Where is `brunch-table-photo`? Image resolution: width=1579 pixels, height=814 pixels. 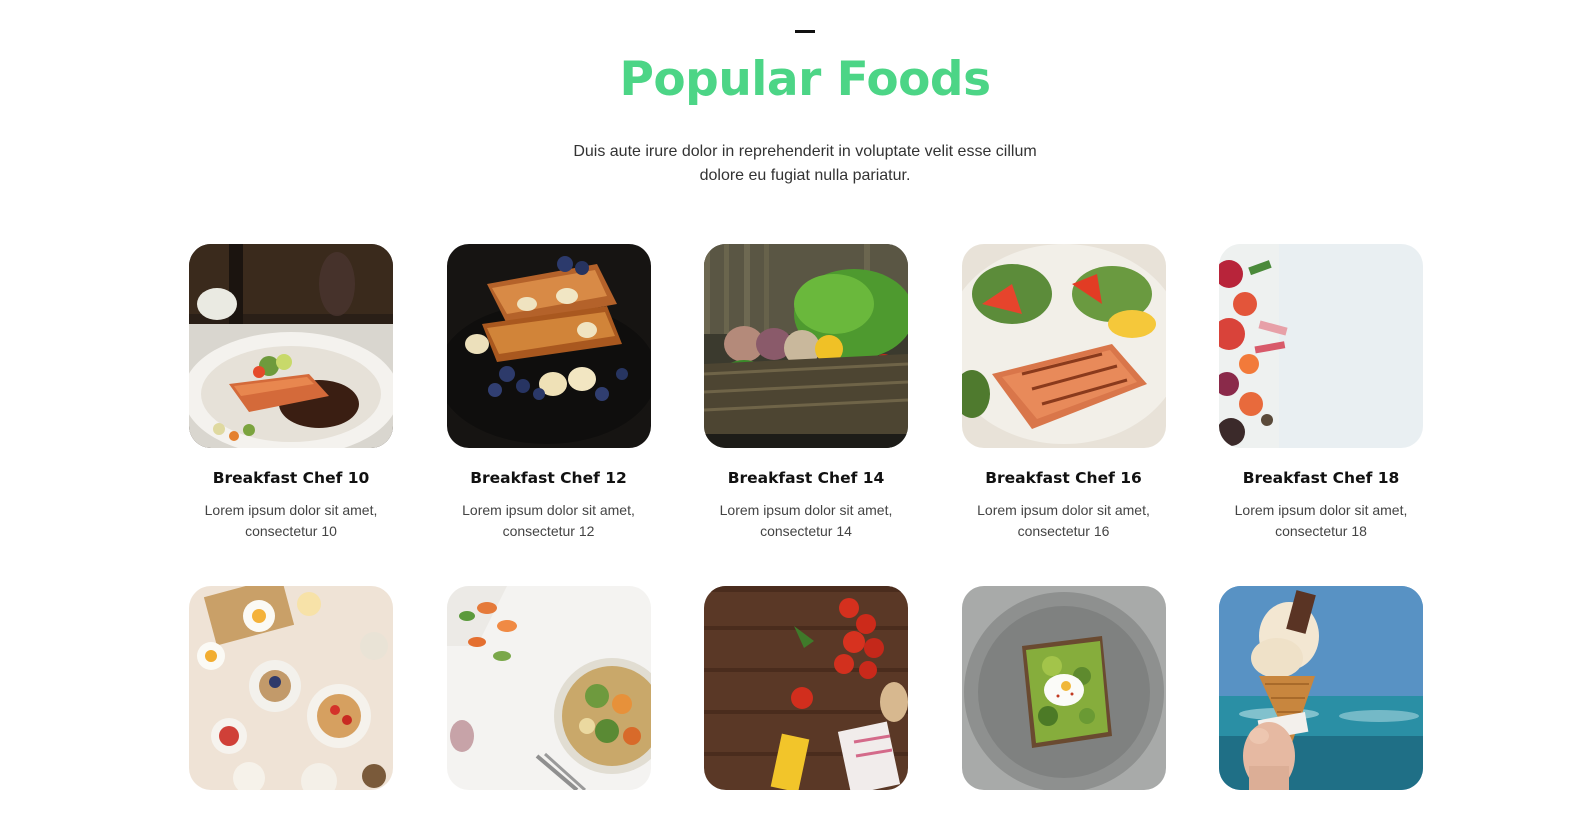
brunch-table-photo is located at coordinates (291, 688).